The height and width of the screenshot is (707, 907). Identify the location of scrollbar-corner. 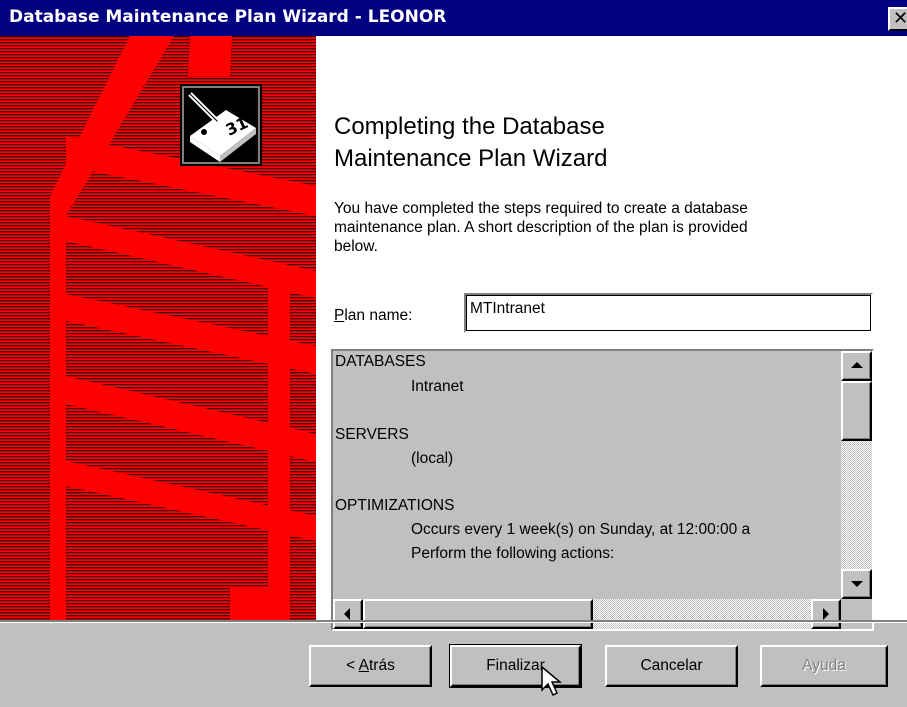
(856, 614).